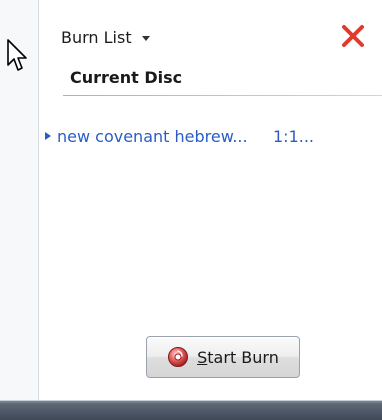  Describe the element at coordinates (17, 55) in the screenshot. I see `mouse-pointer-icon` at that location.